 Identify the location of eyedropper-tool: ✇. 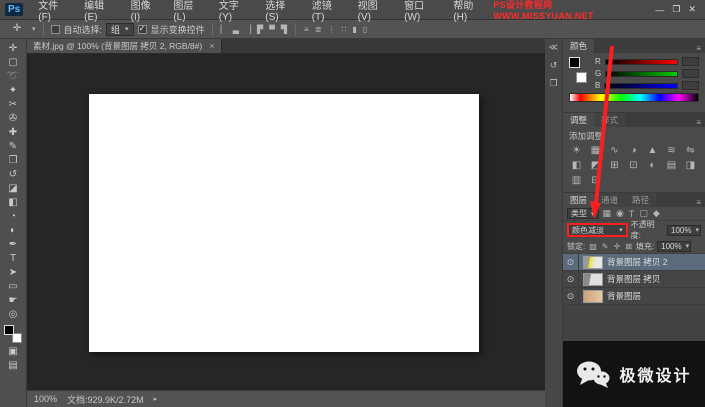
(13, 119).